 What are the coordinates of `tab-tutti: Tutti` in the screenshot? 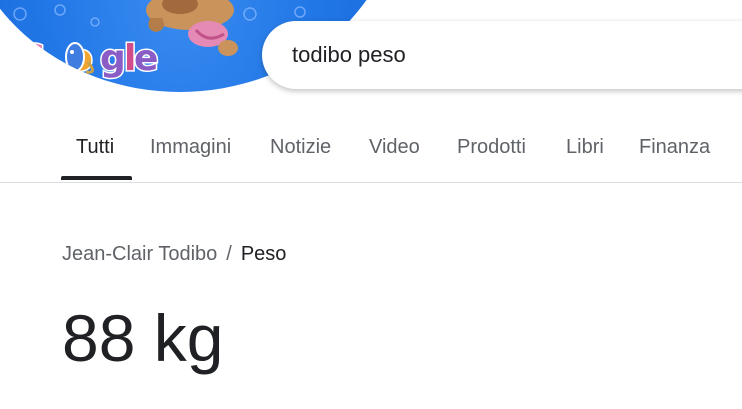 It's located at (95, 147).